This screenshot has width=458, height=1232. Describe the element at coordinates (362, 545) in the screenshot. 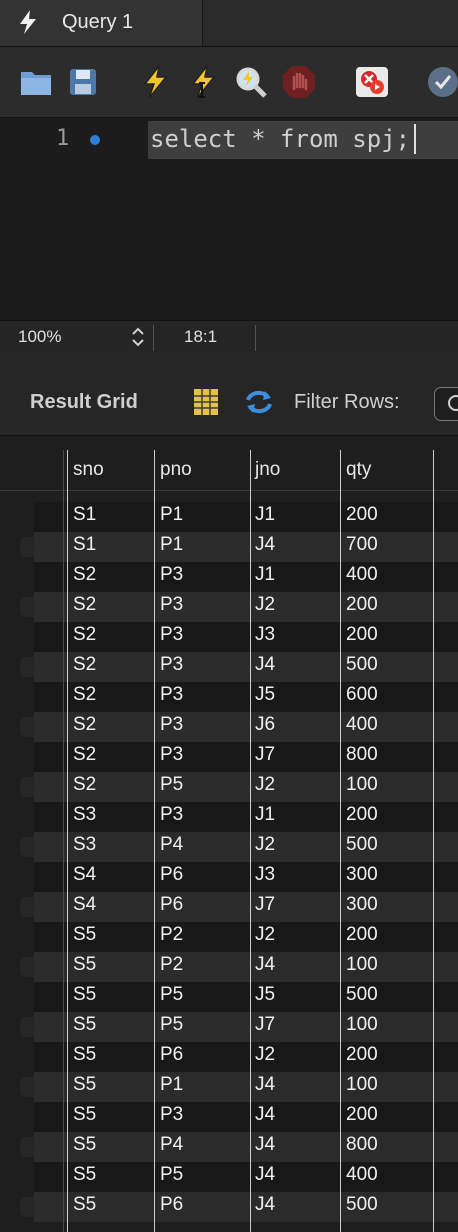

I see `table-cell-qty: 700` at that location.